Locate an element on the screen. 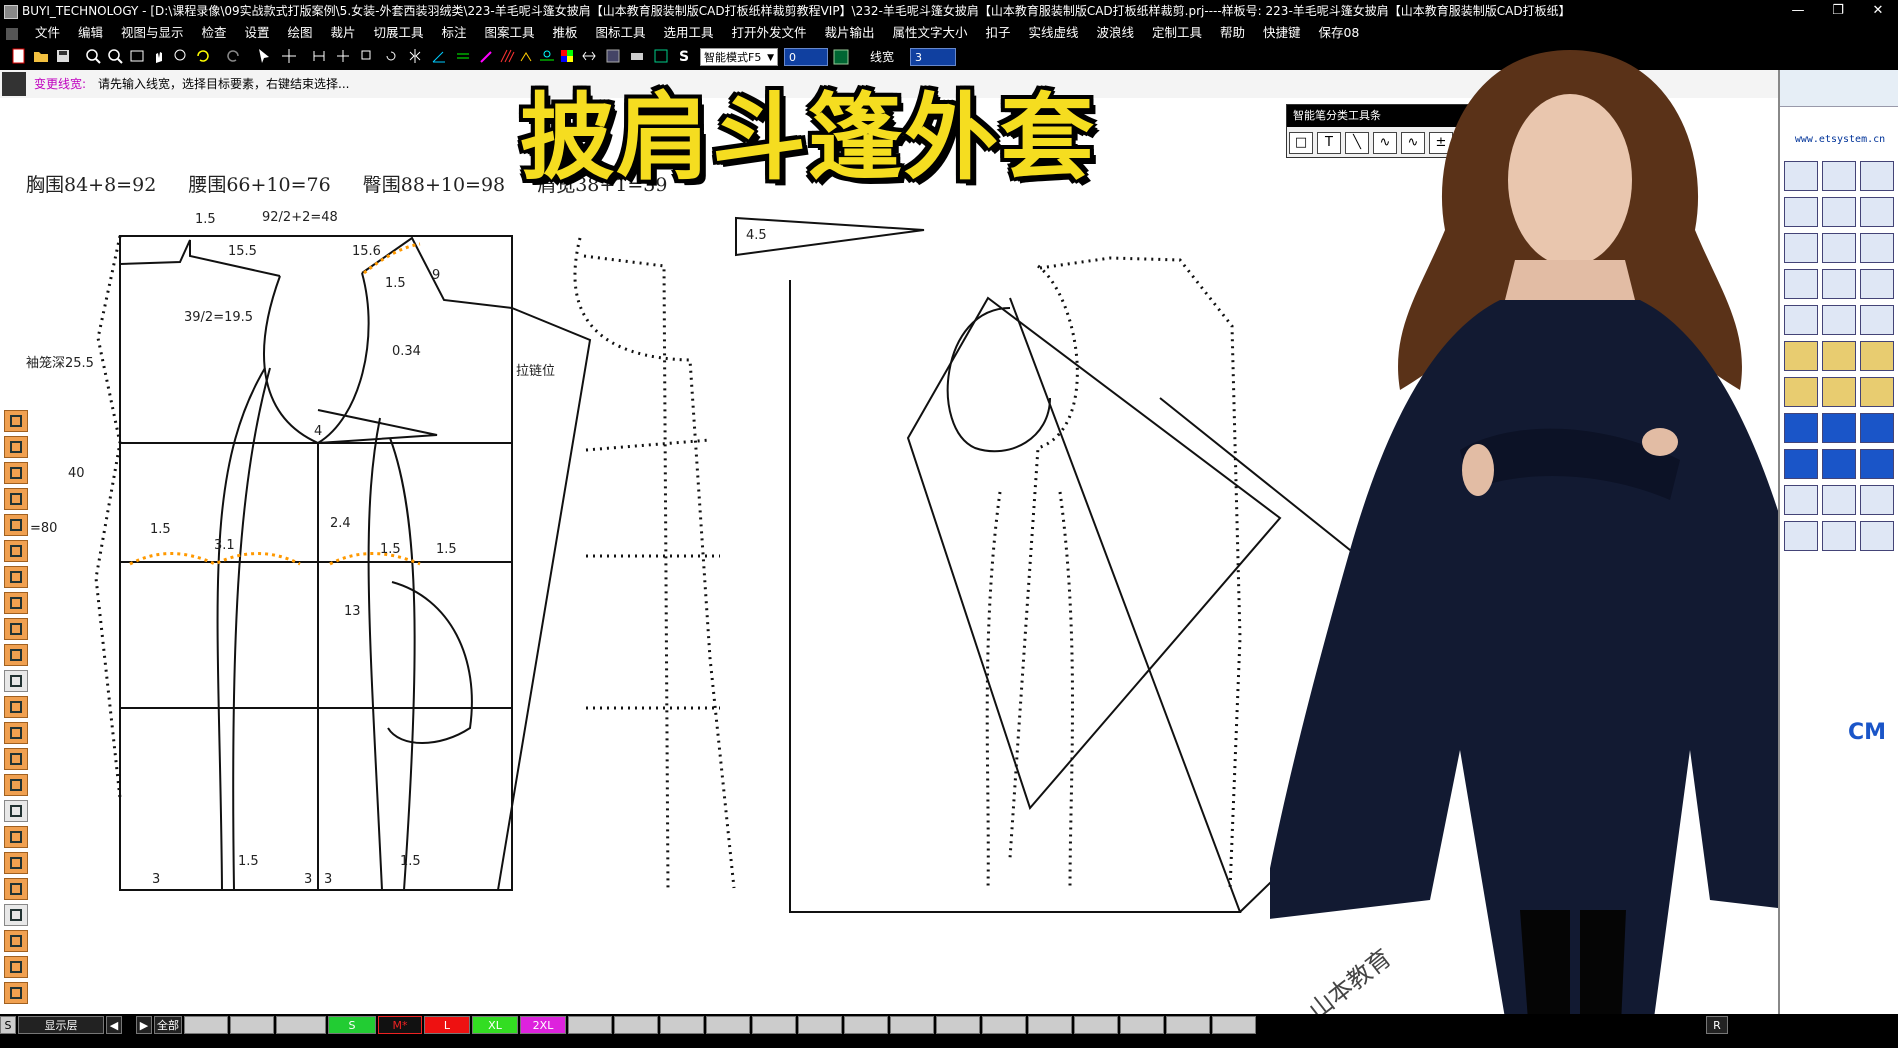 Image resolution: width=1898 pixels, height=1048 pixels. next-layer-button: ▶ is located at coordinates (144, 1025).